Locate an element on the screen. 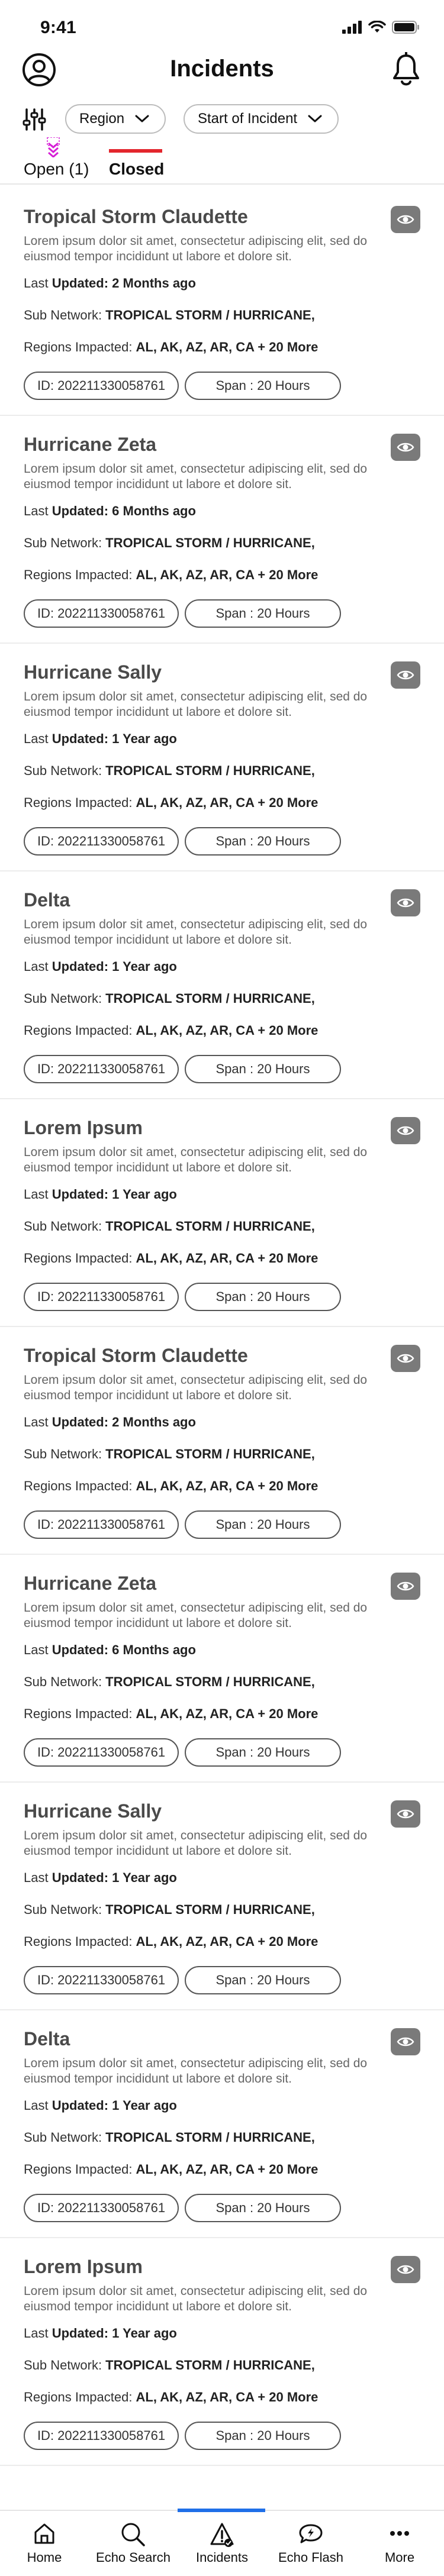 The width and height of the screenshot is (444, 2576). filter-settings-button is located at coordinates (34, 121).